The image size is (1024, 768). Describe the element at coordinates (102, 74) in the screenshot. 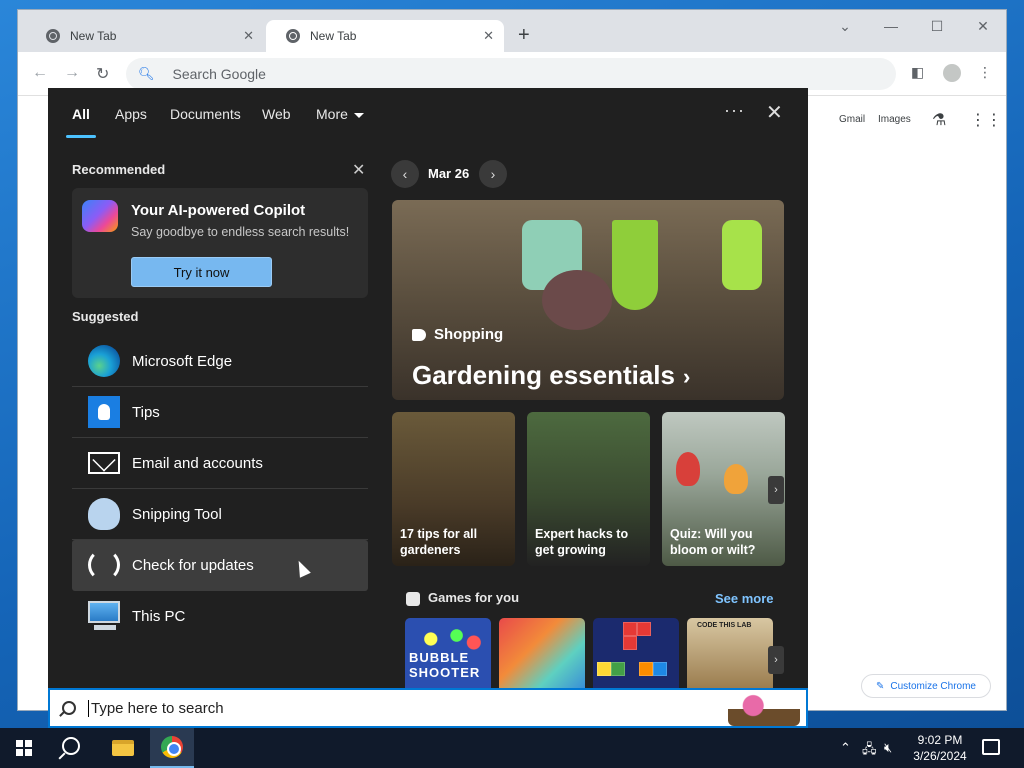

I see `reload-button: ↻` at that location.